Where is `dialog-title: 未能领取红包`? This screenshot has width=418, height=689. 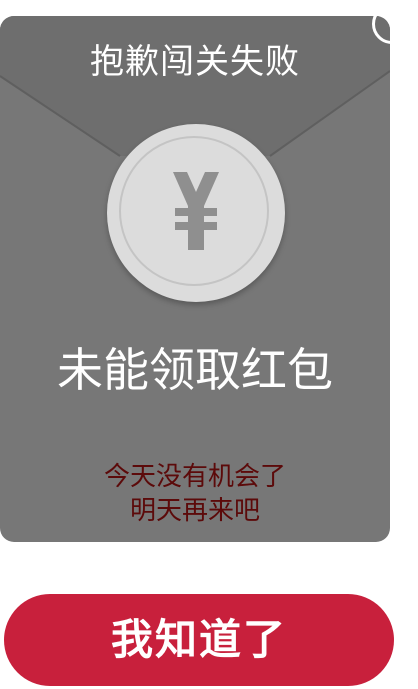
dialog-title: 未能领取红包 is located at coordinates (195, 370).